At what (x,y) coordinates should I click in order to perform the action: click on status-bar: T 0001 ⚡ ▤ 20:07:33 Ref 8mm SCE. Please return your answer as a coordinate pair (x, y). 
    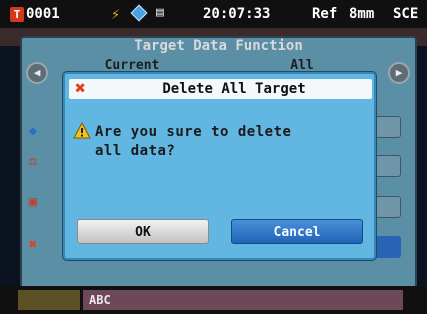
    Looking at the image, I should click on (213, 14).